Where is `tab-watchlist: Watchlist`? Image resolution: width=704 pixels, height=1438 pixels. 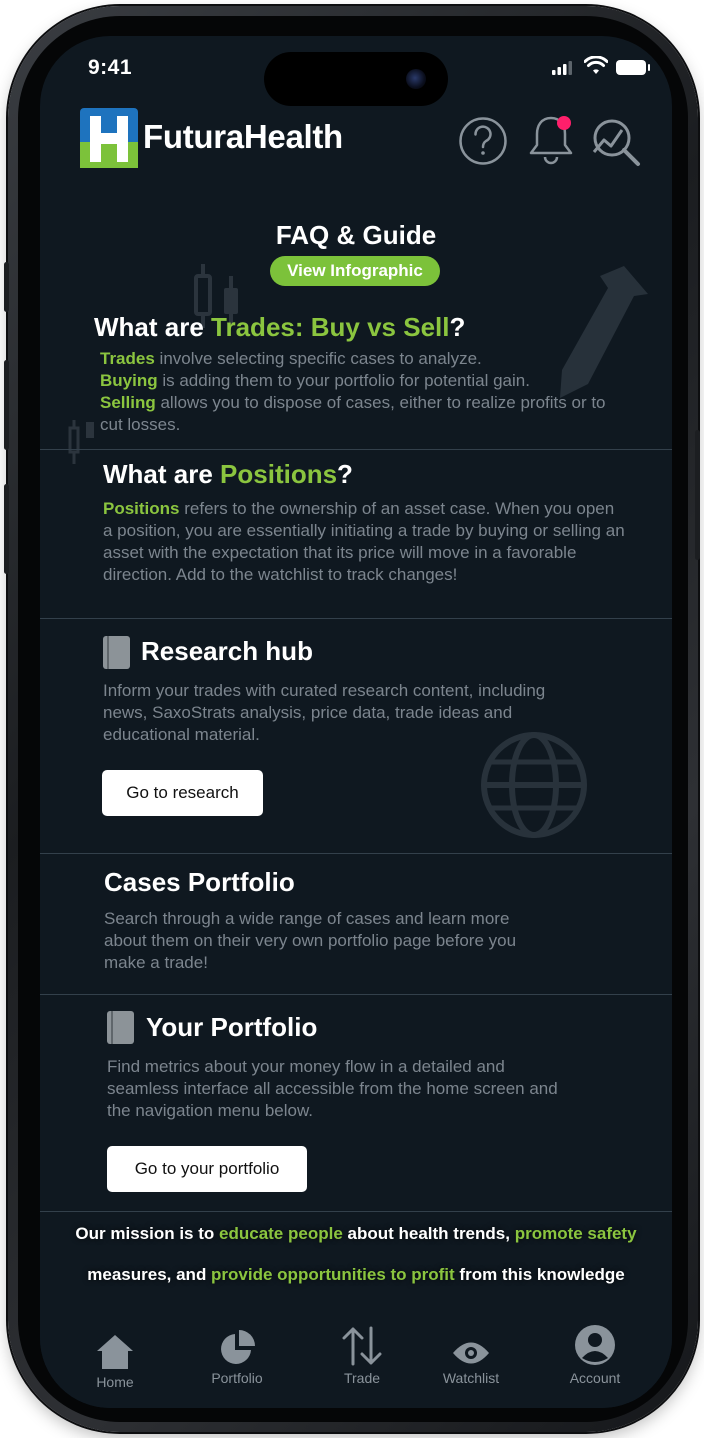
tab-watchlist: Watchlist is located at coordinates (471, 1355).